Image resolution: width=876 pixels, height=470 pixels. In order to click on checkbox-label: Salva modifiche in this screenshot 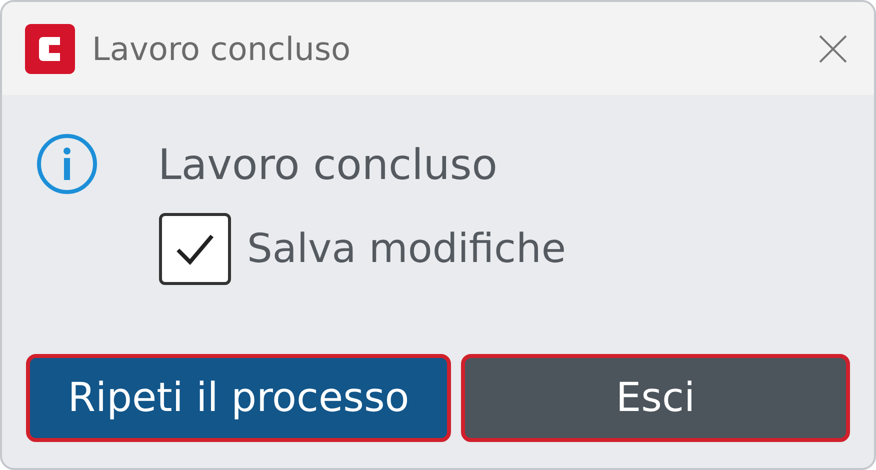, I will do `click(406, 249)`.